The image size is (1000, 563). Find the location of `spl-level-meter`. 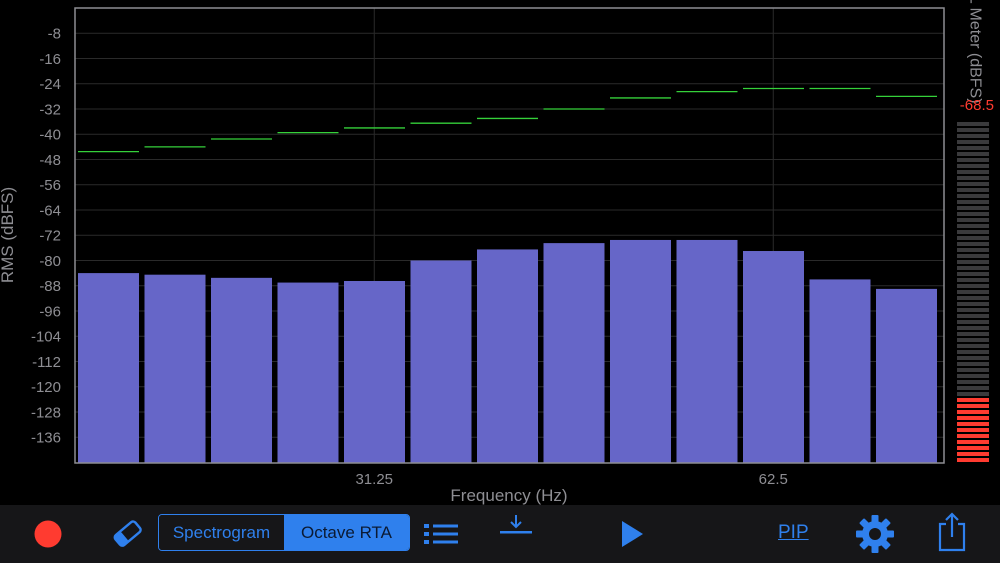

spl-level-meter is located at coordinates (973, 293).